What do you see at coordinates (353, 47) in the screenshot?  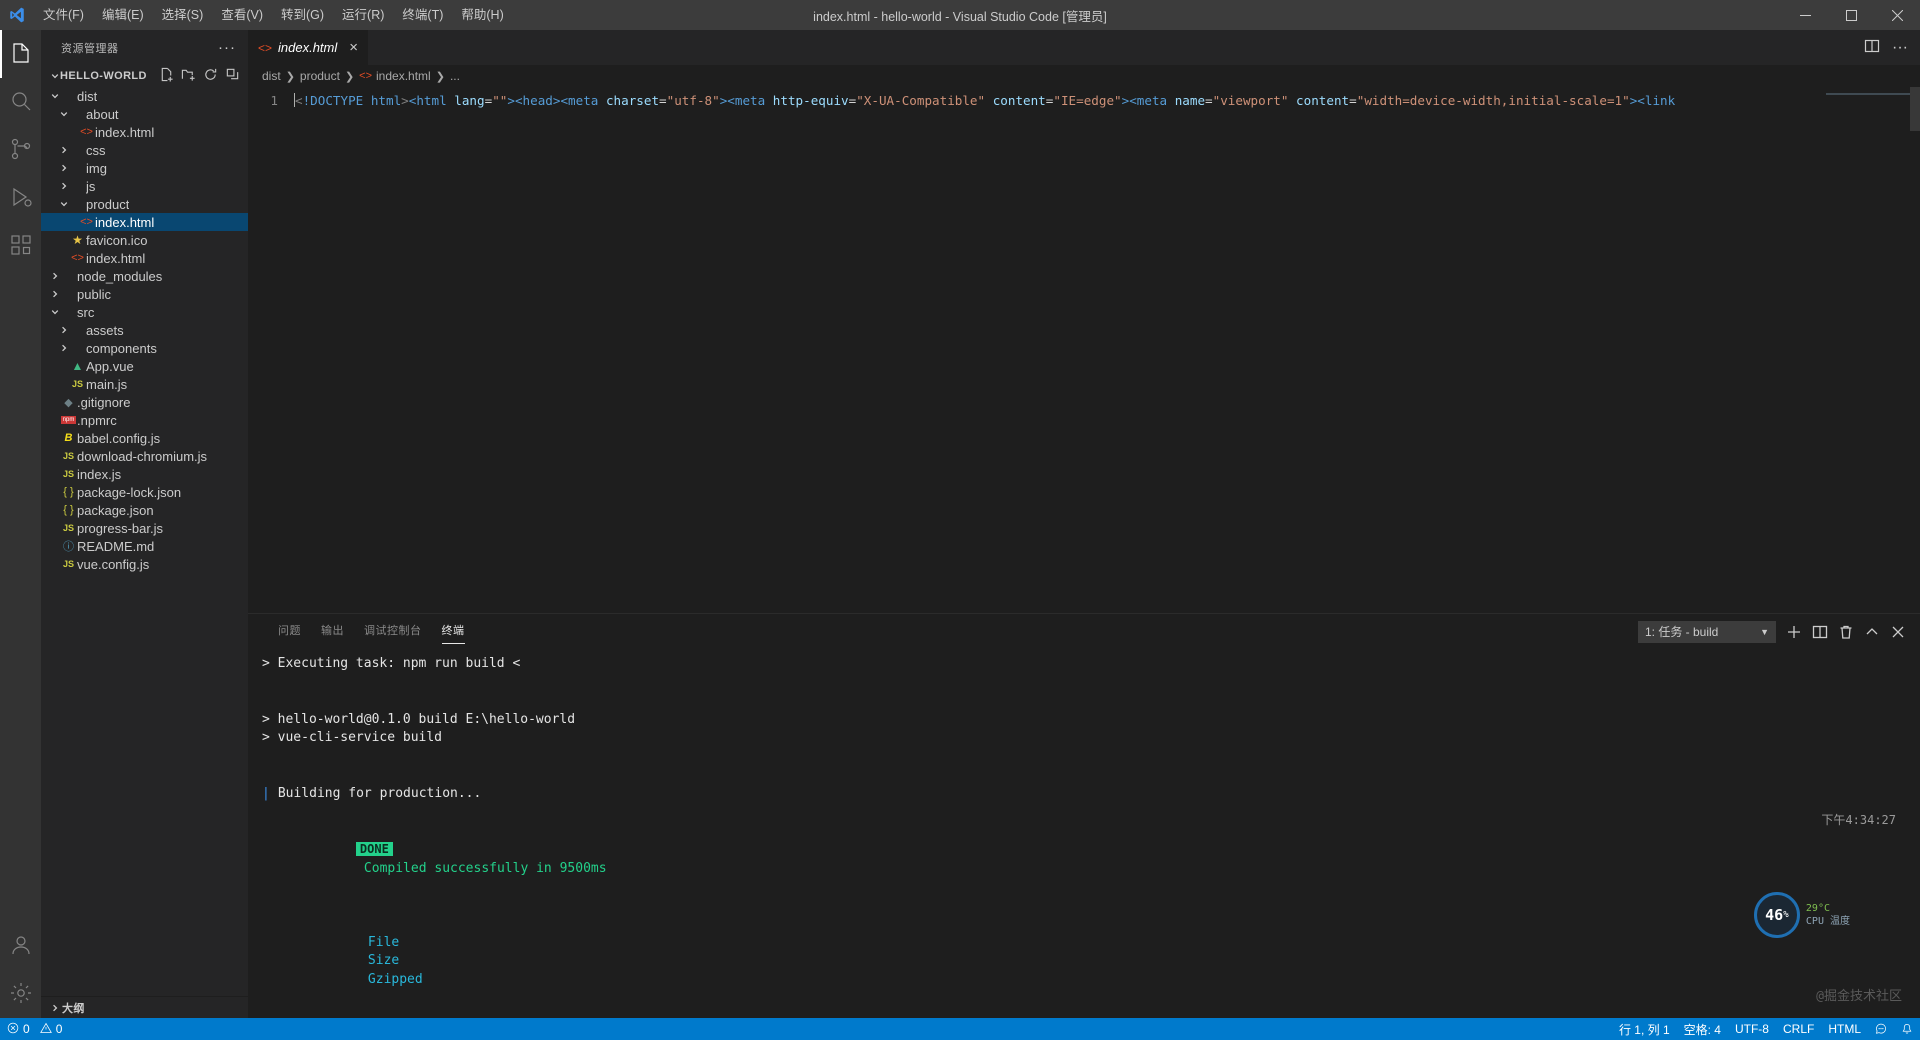 I see `close-icon: ×` at bounding box center [353, 47].